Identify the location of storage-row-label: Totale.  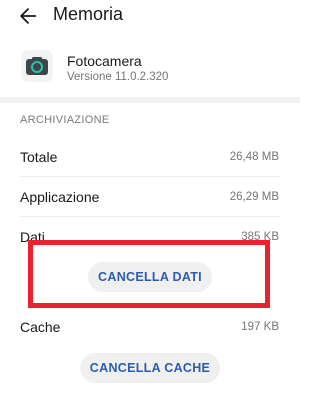
(39, 157).